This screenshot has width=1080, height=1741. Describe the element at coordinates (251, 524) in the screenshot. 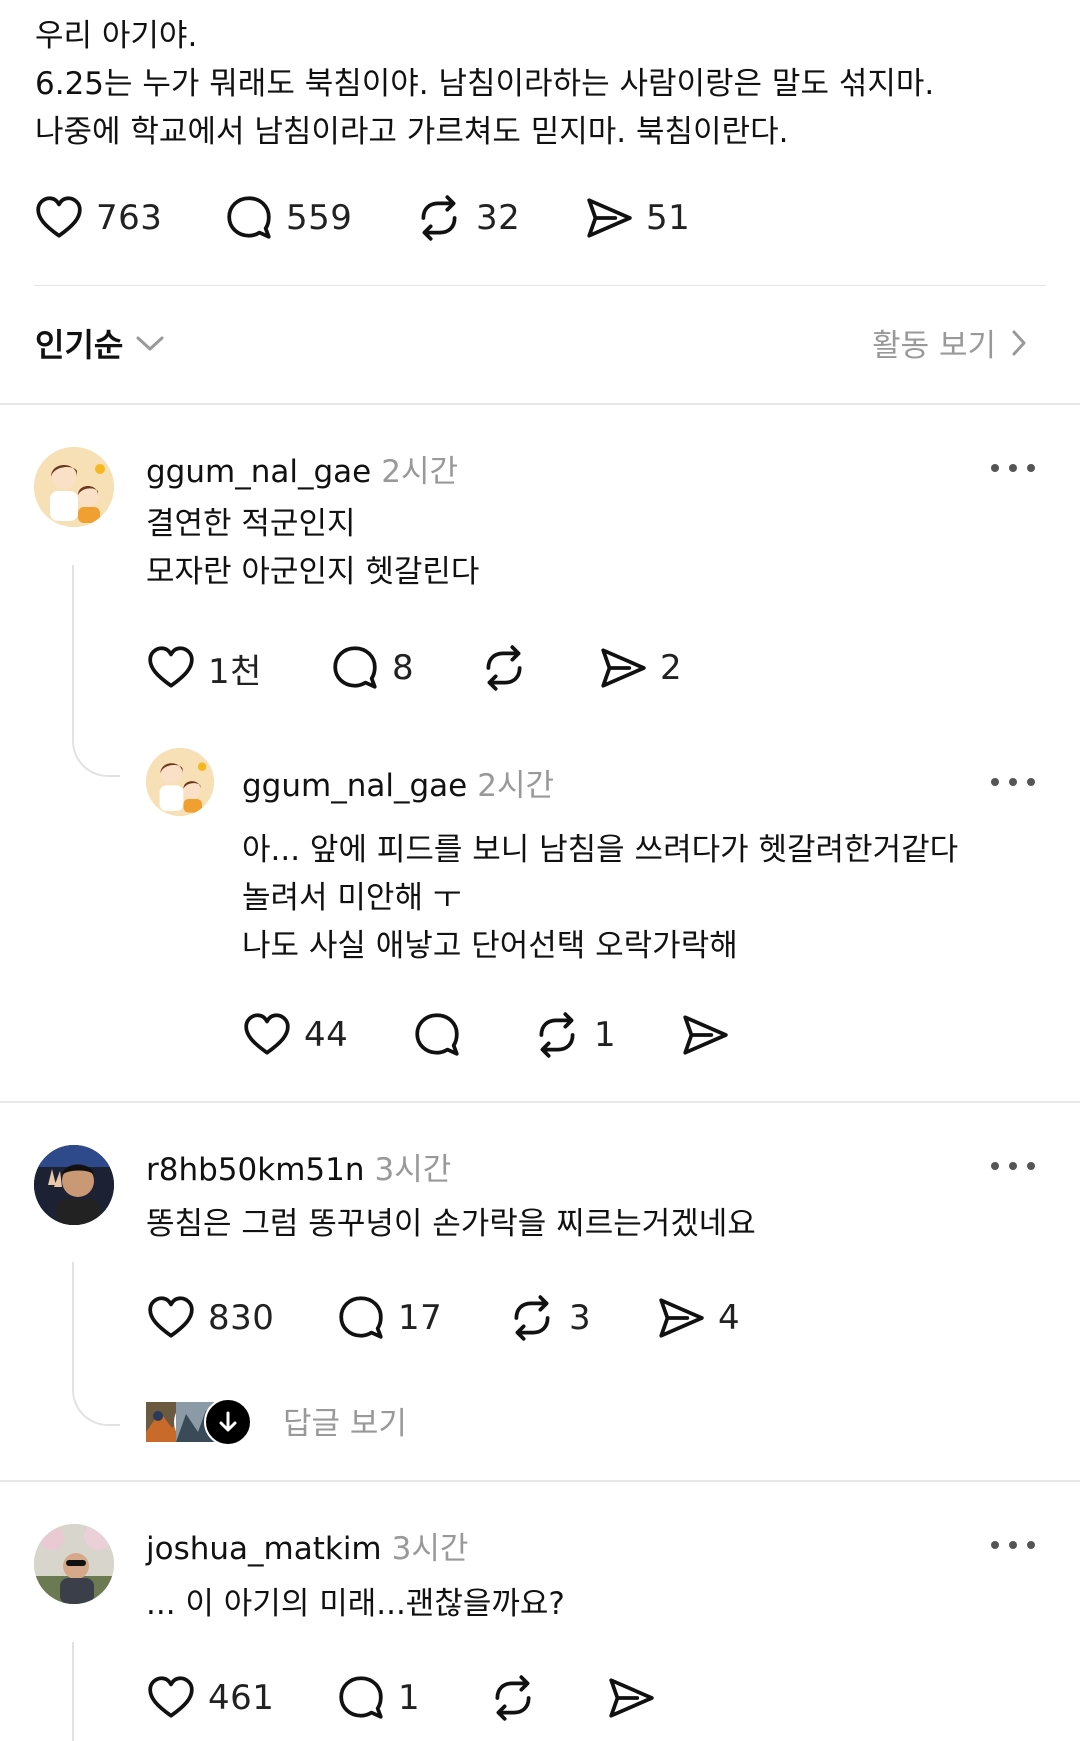

I see `comment-line: 결연한 적군인지` at that location.